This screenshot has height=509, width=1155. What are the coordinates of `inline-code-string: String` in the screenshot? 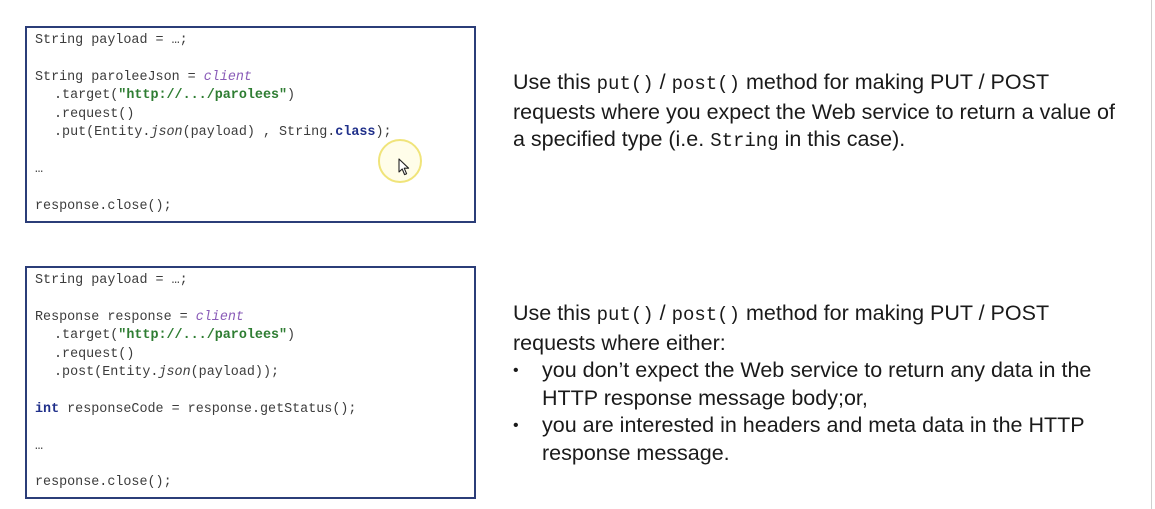 It's located at (744, 141).